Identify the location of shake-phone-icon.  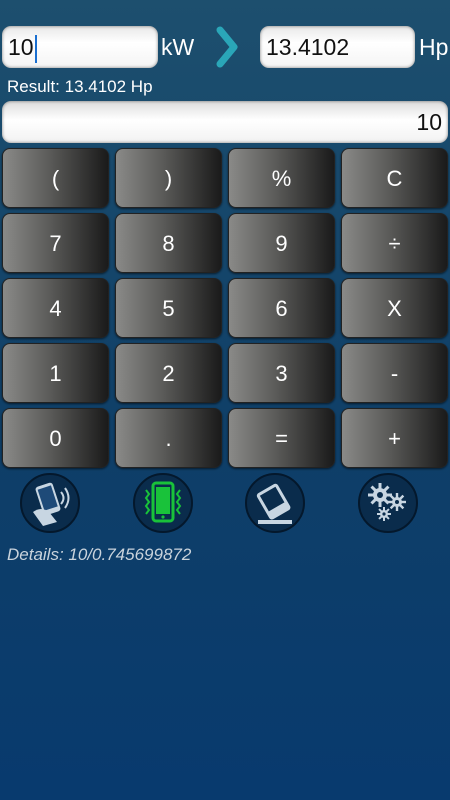
(50, 503).